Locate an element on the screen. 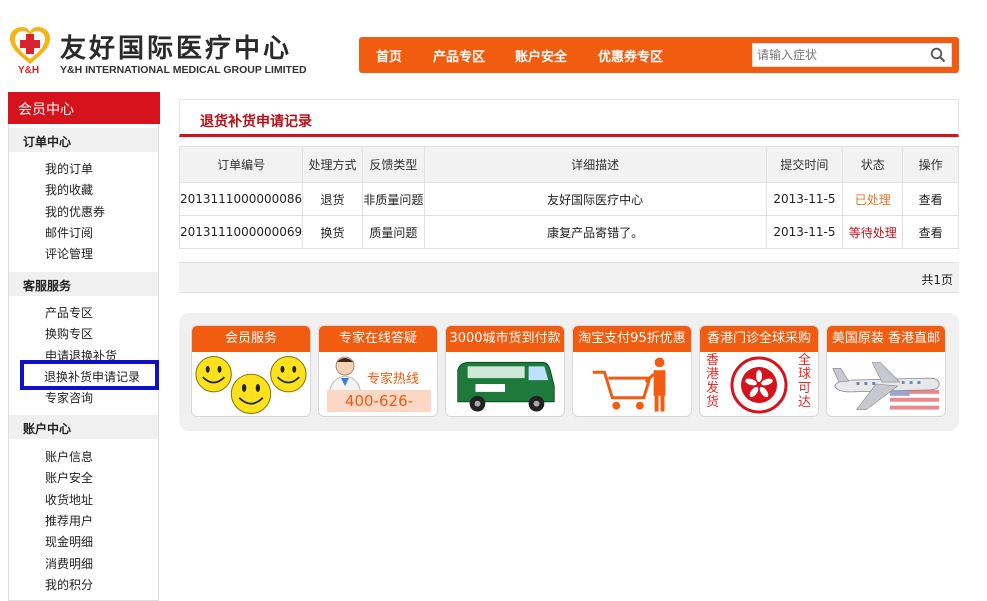 This screenshot has height=601, width=987. nav-coupons: 优惠券专区 is located at coordinates (630, 55).